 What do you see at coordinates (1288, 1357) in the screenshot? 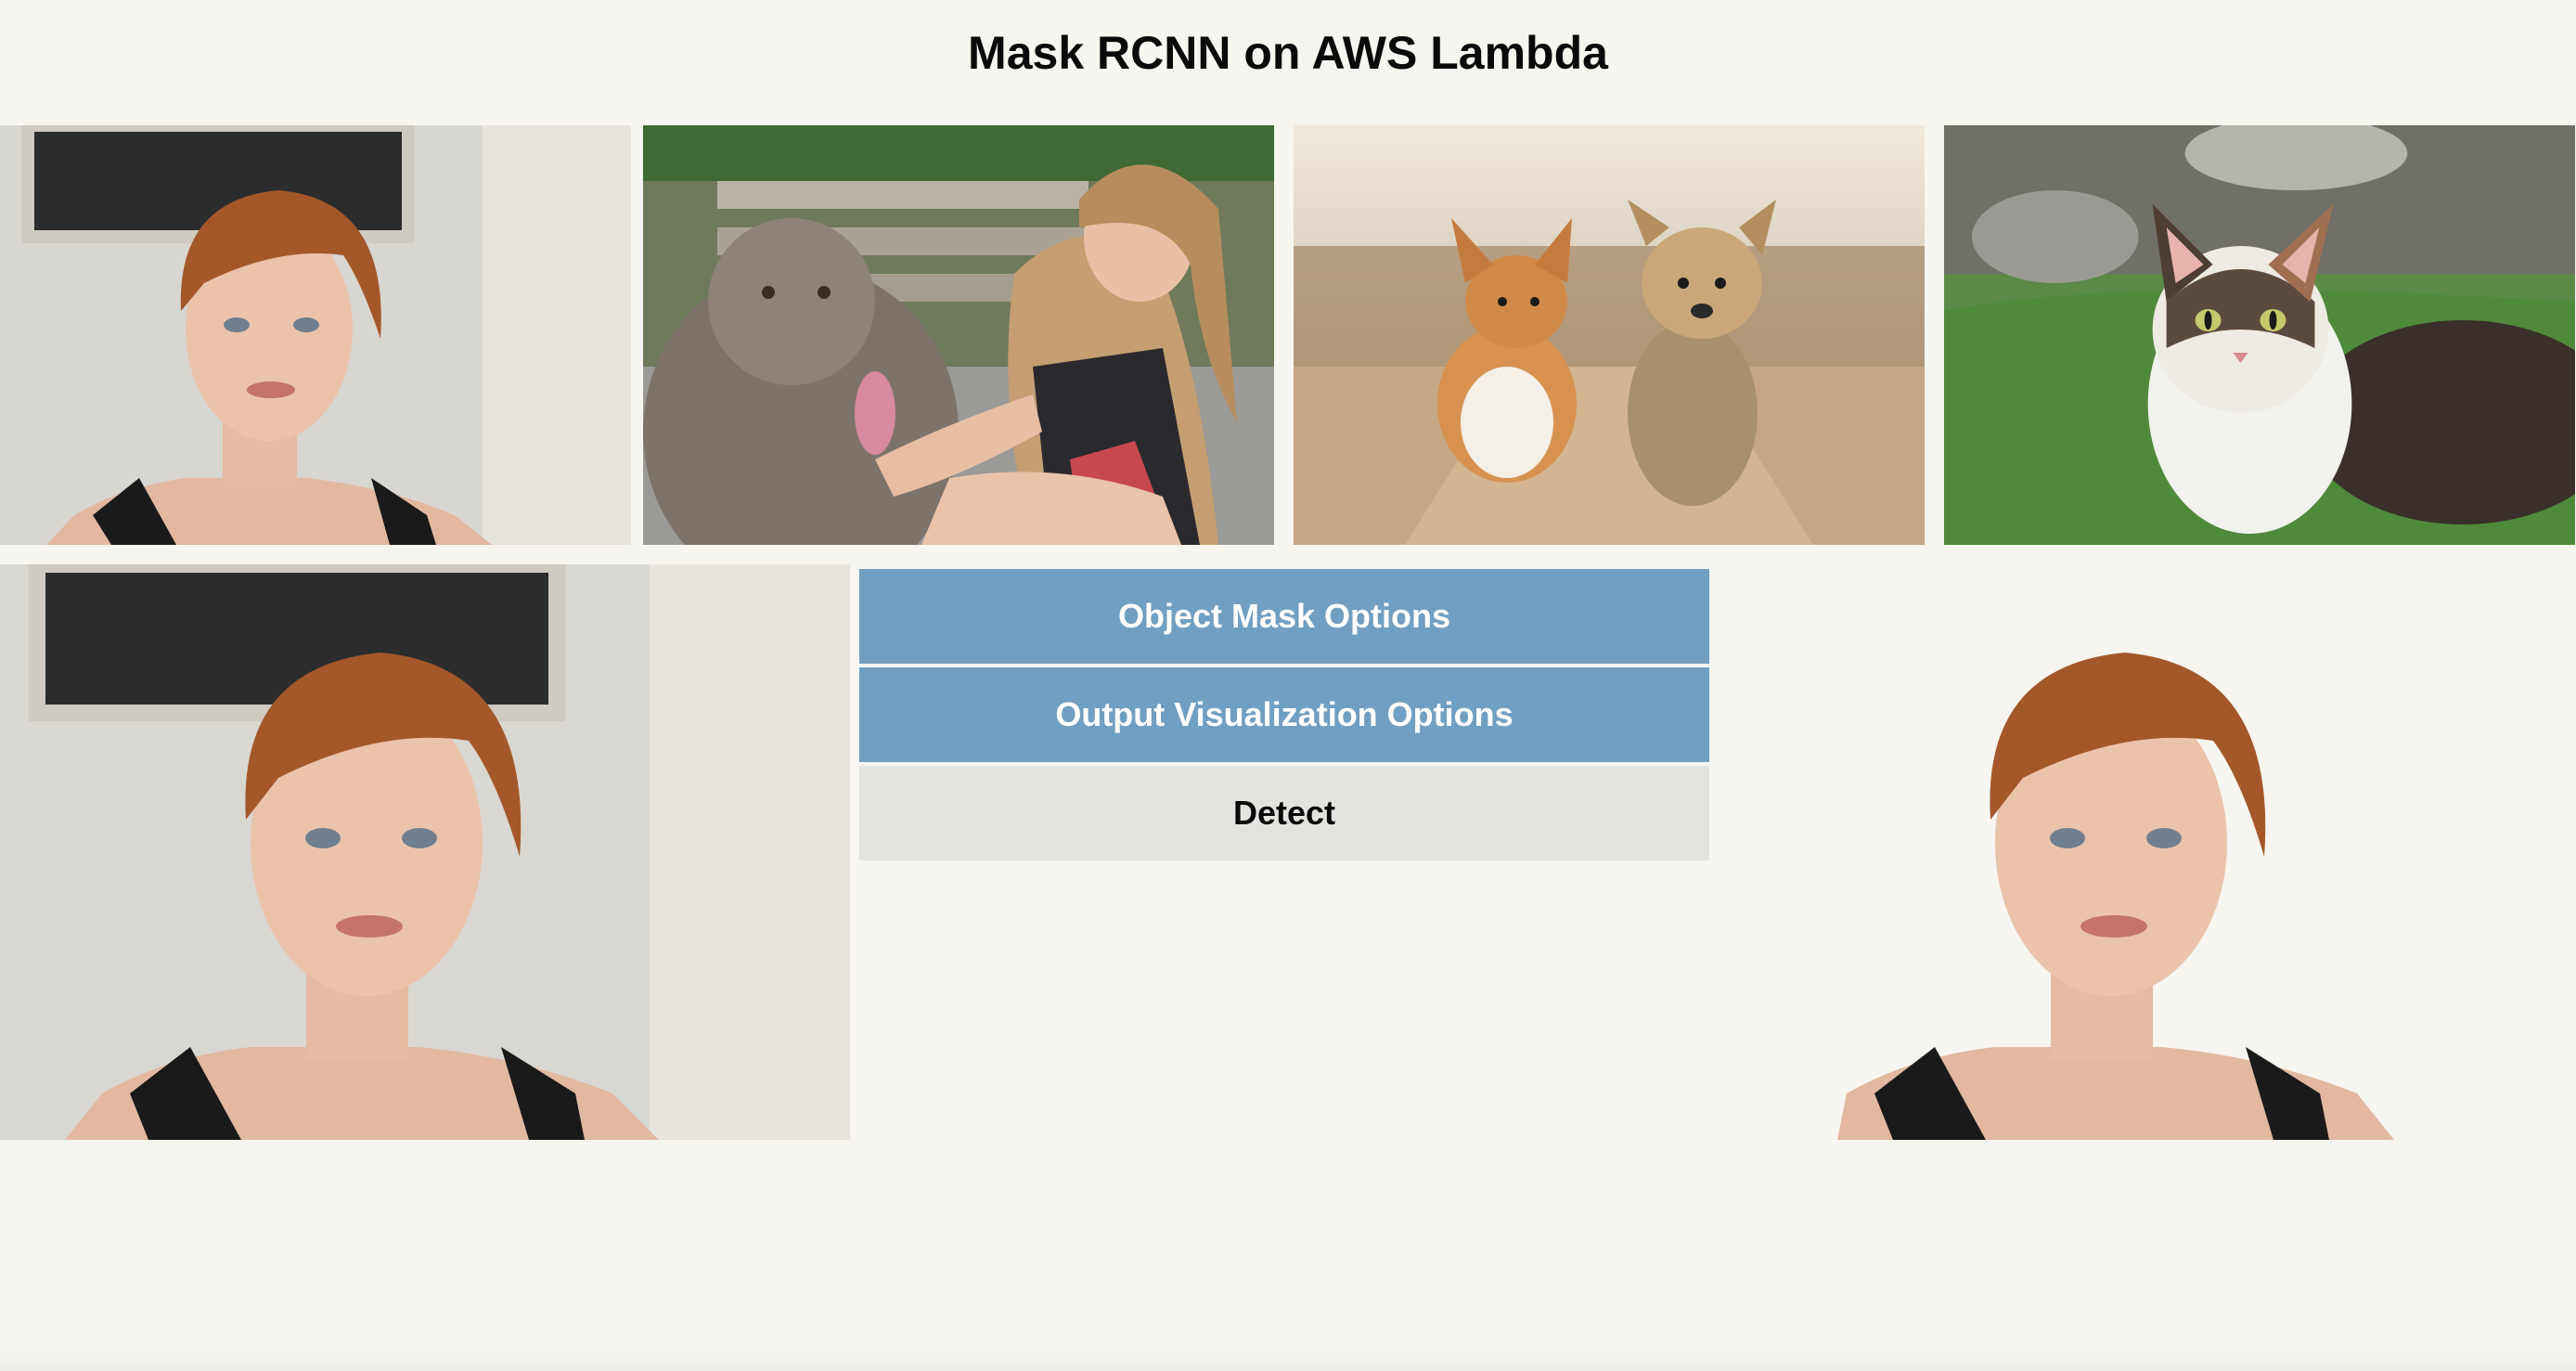
I see `page-bottom-shade` at bounding box center [1288, 1357].